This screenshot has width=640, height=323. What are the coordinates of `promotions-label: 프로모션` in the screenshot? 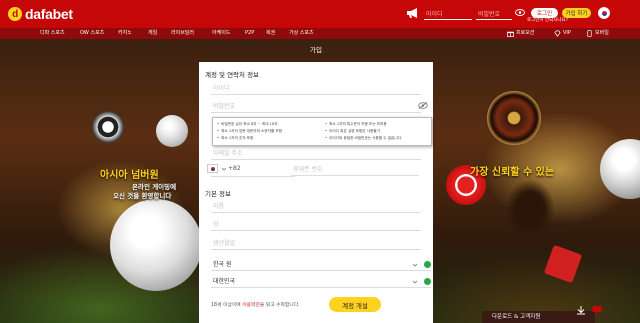 It's located at (525, 33).